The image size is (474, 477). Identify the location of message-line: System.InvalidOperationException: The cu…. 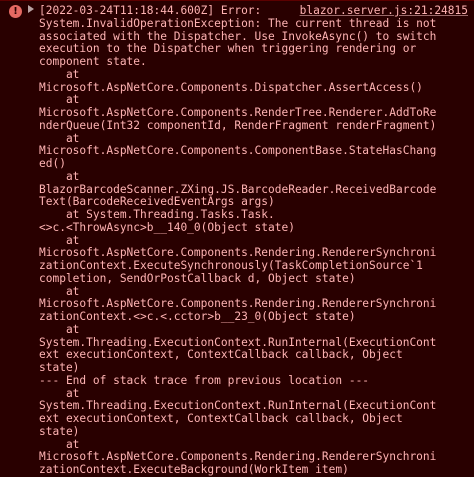
(238, 23).